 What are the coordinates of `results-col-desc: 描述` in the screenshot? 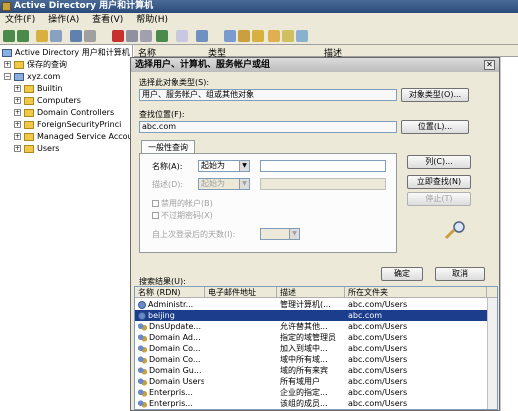 It's located at (311, 292).